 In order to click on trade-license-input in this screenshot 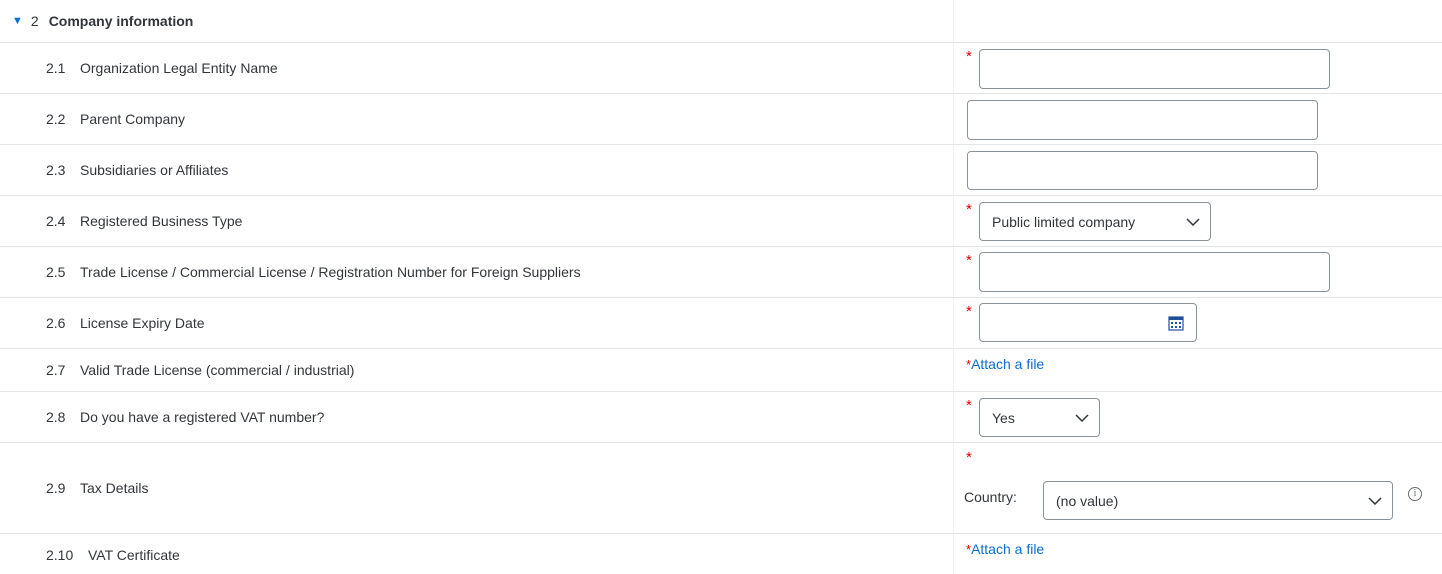, I will do `click(1154, 272)`.